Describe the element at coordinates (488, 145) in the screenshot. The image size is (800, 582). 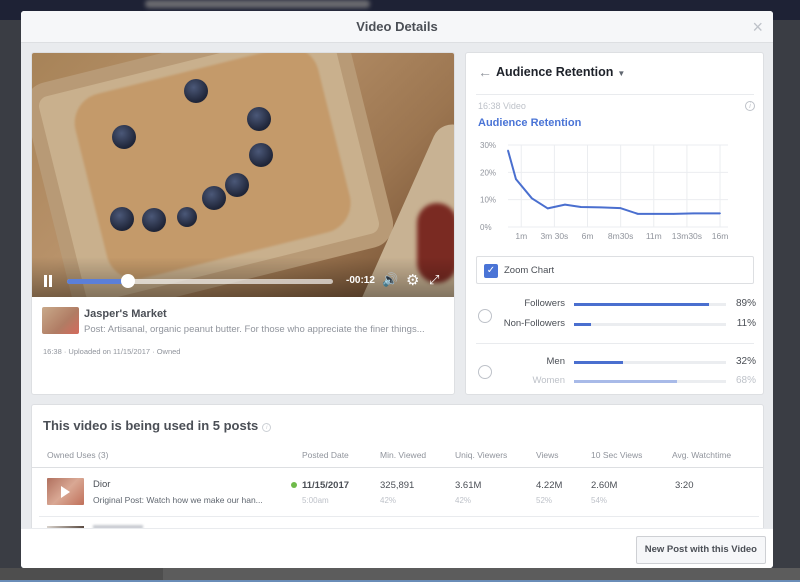
I see `y-tick-label: 30%` at that location.